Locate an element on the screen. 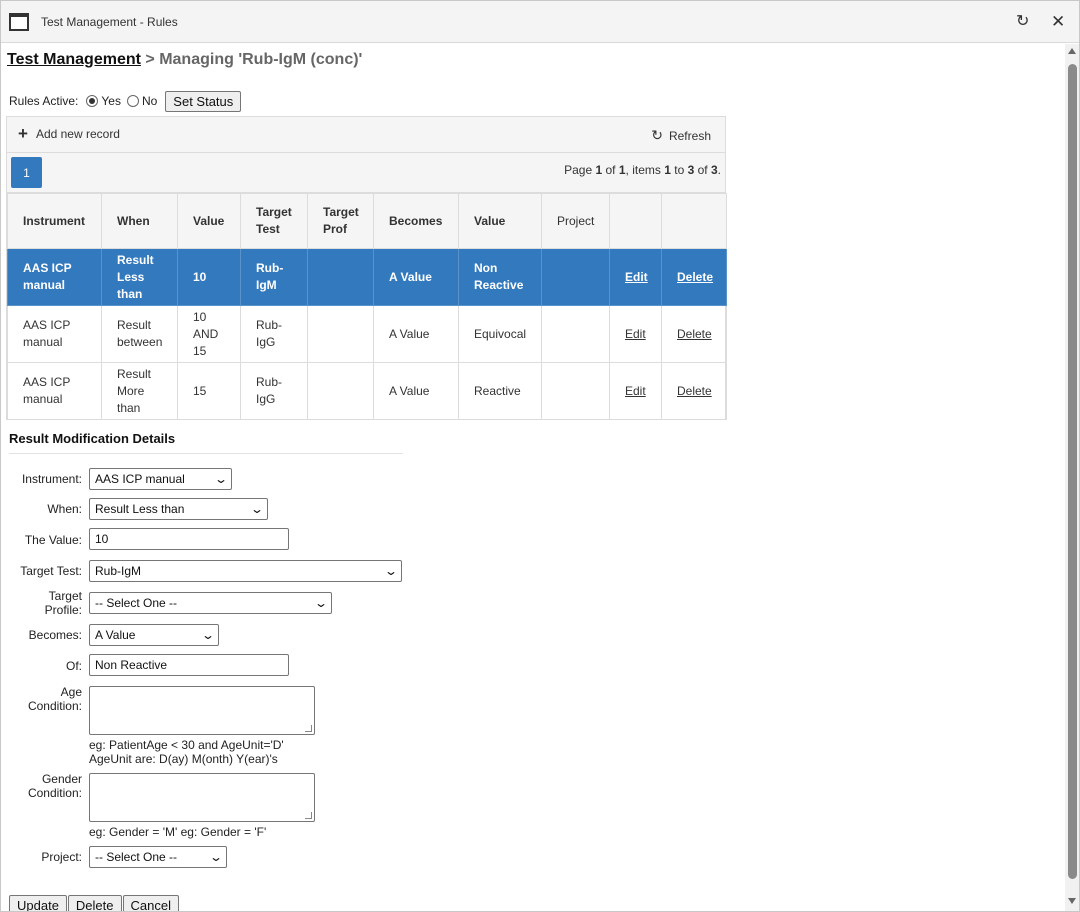 The image size is (1080, 912). when-select: Result Less than ⌄ is located at coordinates (178, 509).